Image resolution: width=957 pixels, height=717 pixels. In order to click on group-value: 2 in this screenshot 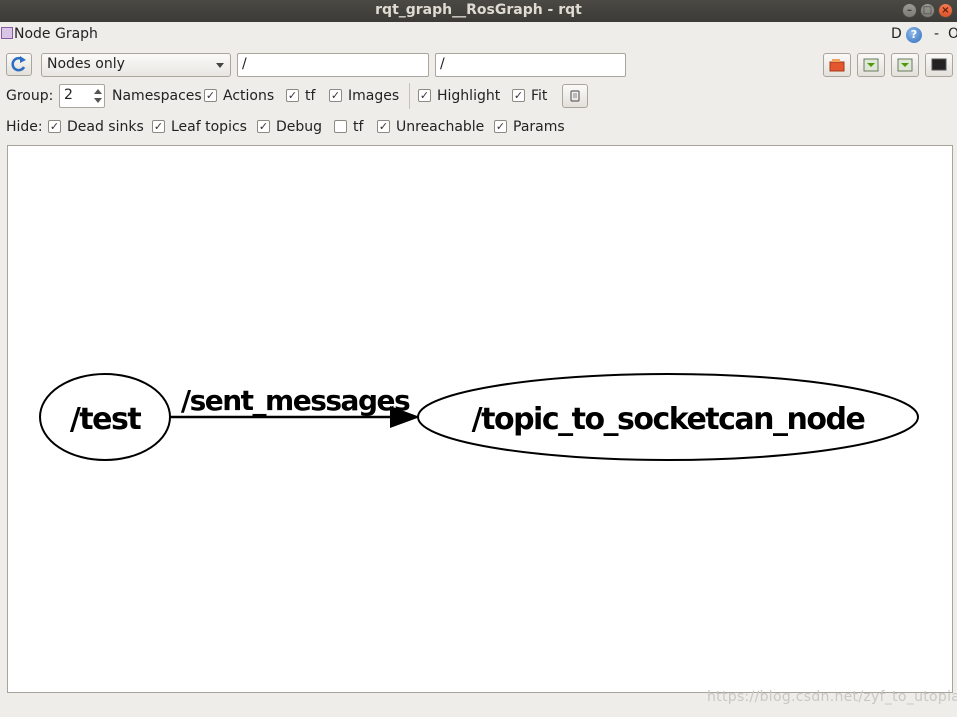, I will do `click(68, 95)`.